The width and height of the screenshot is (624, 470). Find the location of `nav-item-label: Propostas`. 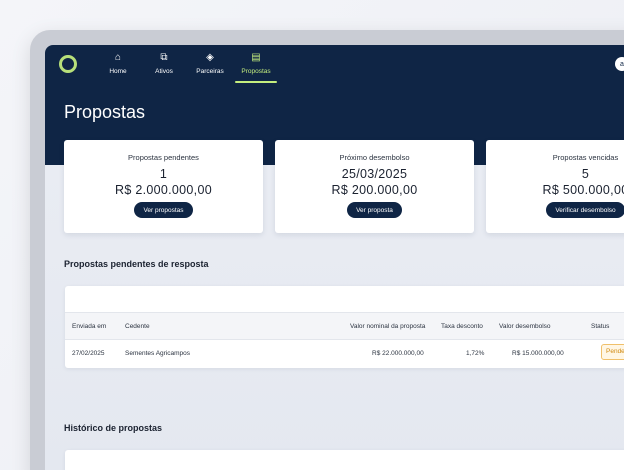

nav-item-label: Propostas is located at coordinates (256, 71).